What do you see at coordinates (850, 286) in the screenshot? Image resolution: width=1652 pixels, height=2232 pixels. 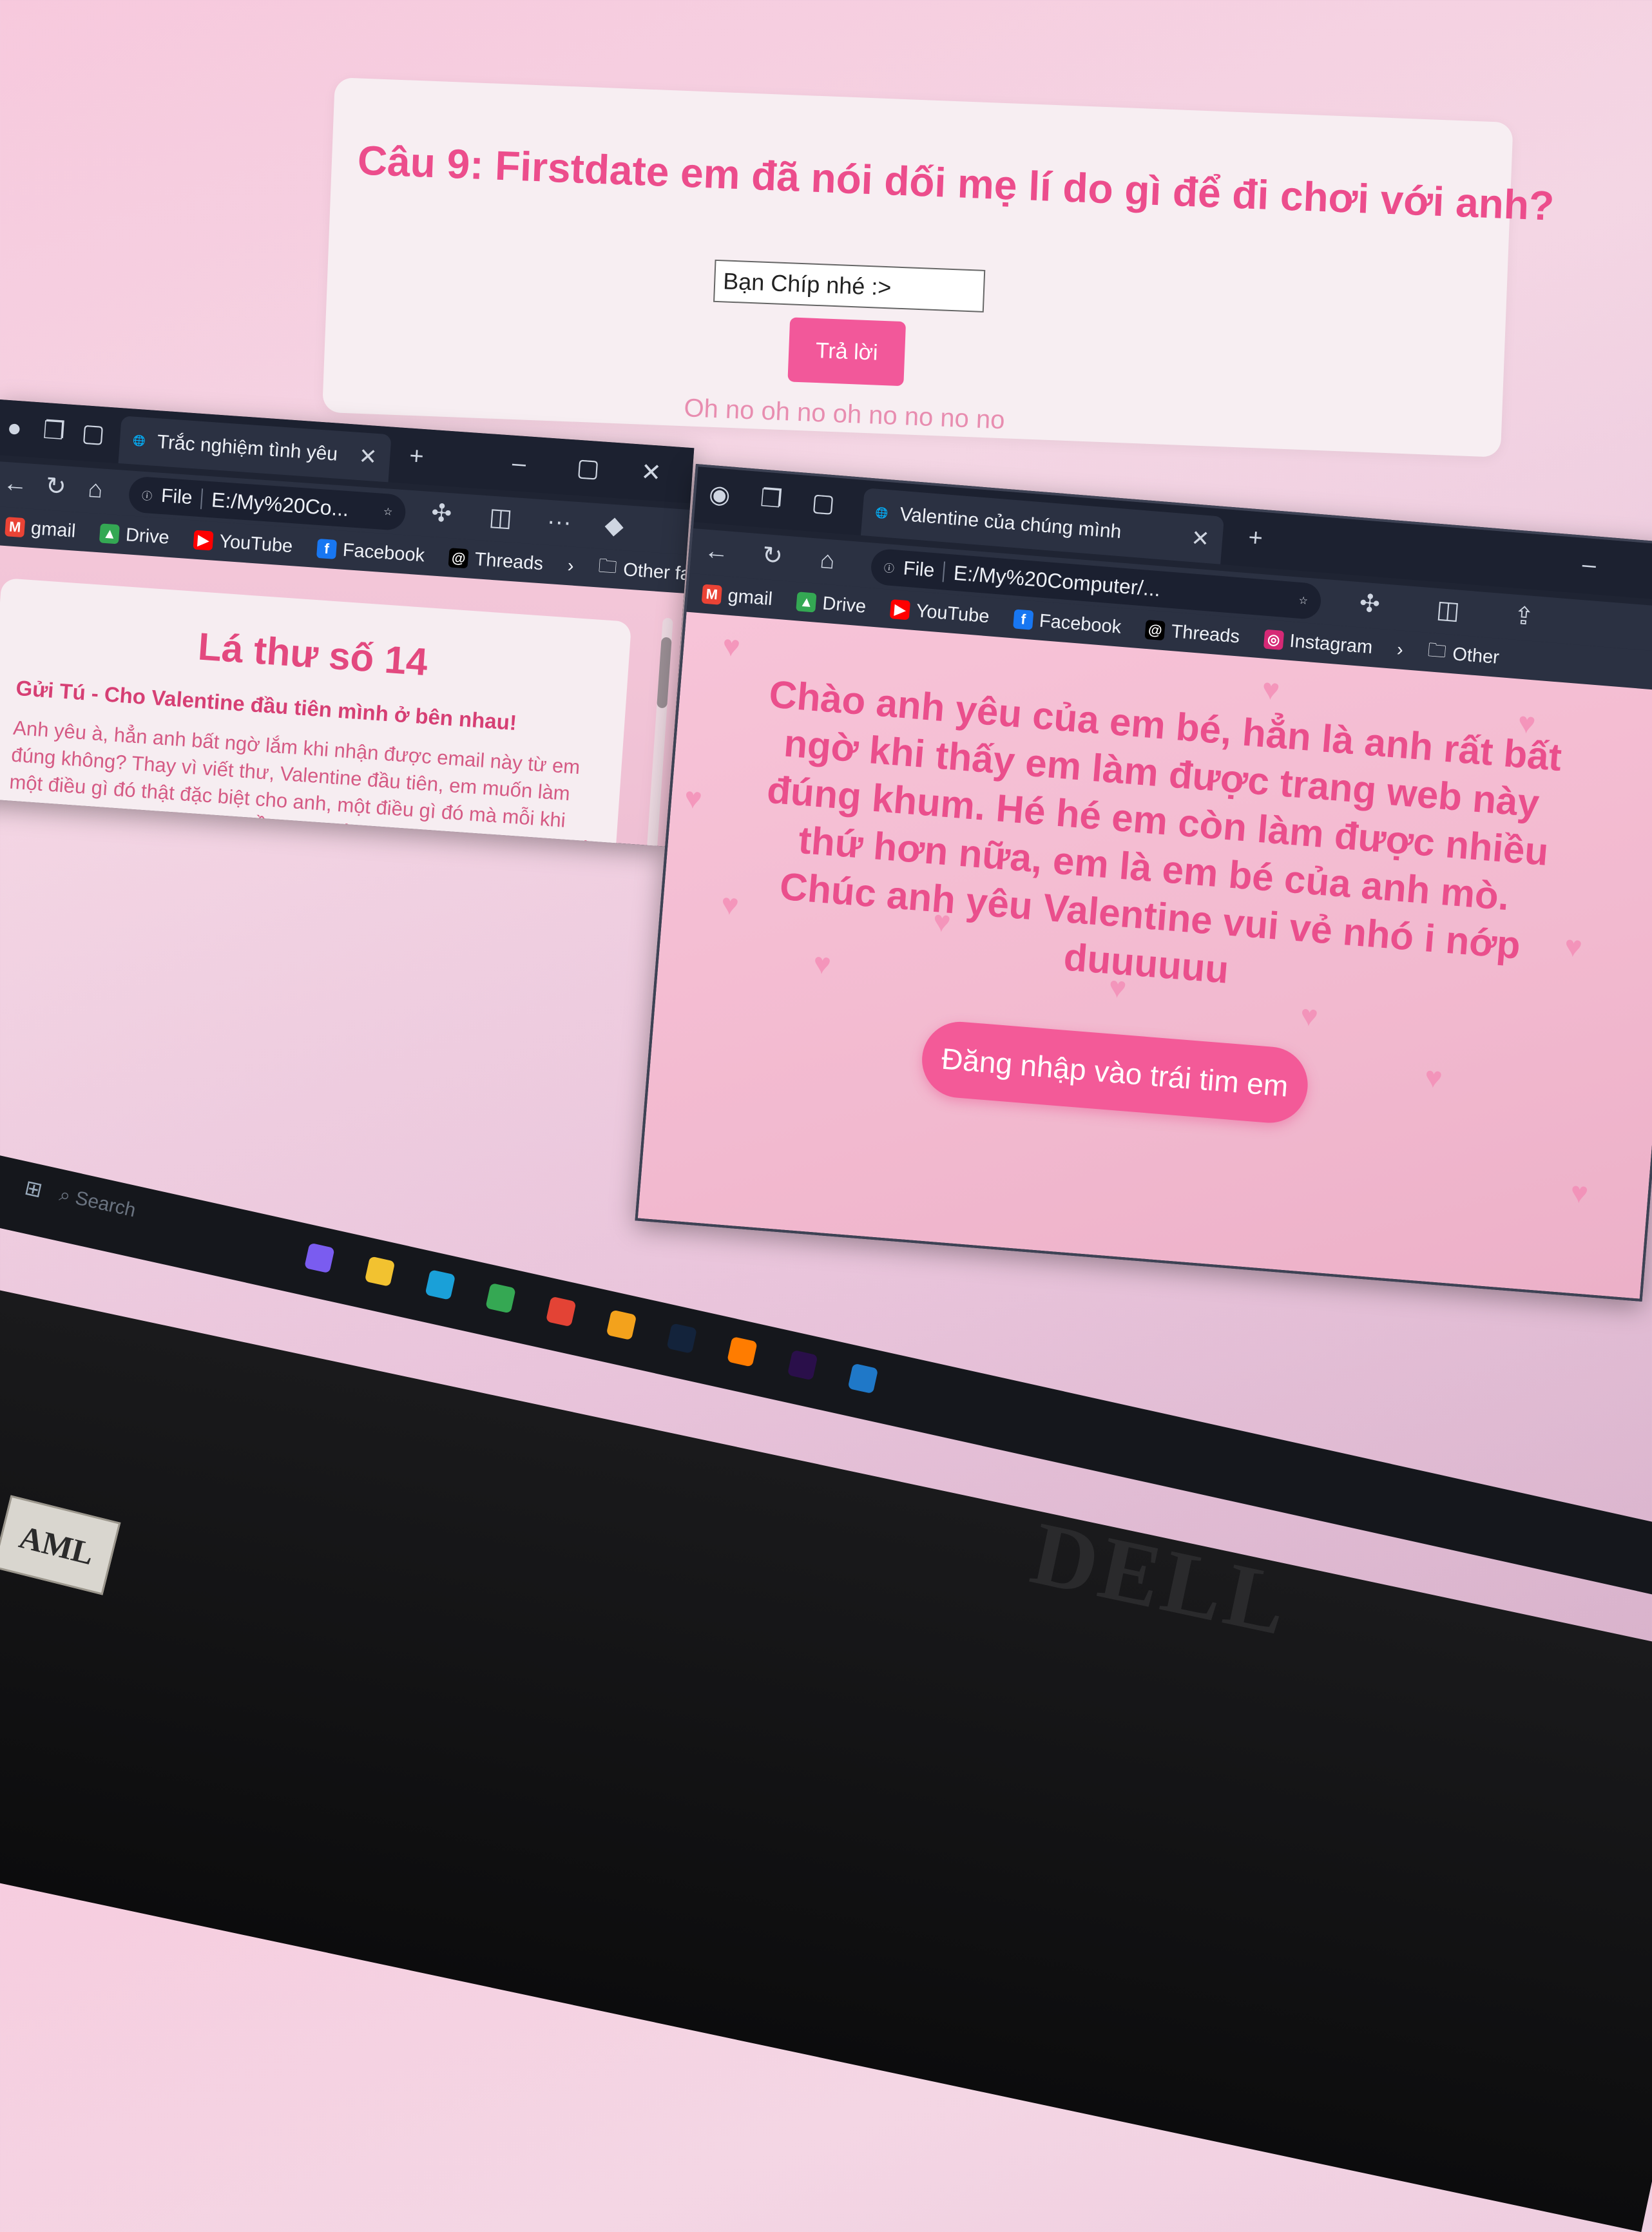 I see `answer-input` at bounding box center [850, 286].